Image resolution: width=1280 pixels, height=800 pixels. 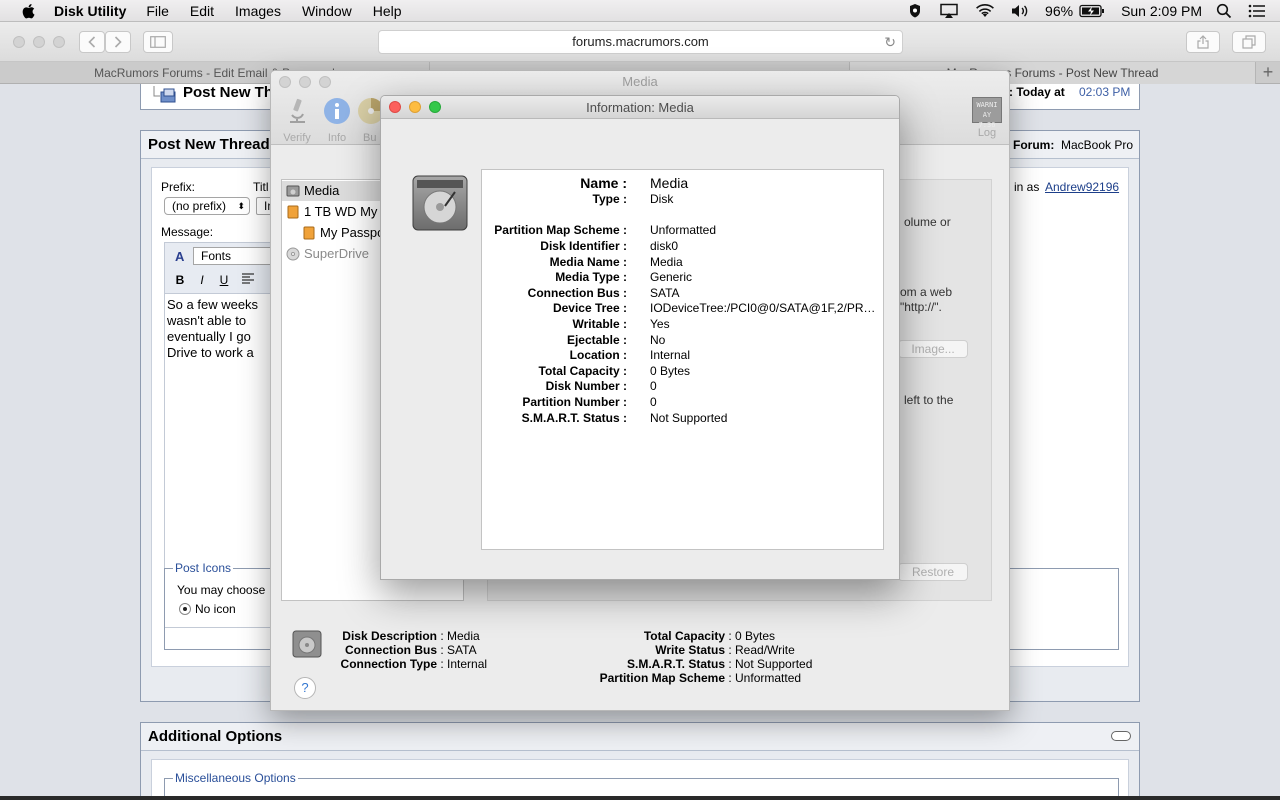 I want to click on posted-label: : Today at, so click(x=1037, y=92).